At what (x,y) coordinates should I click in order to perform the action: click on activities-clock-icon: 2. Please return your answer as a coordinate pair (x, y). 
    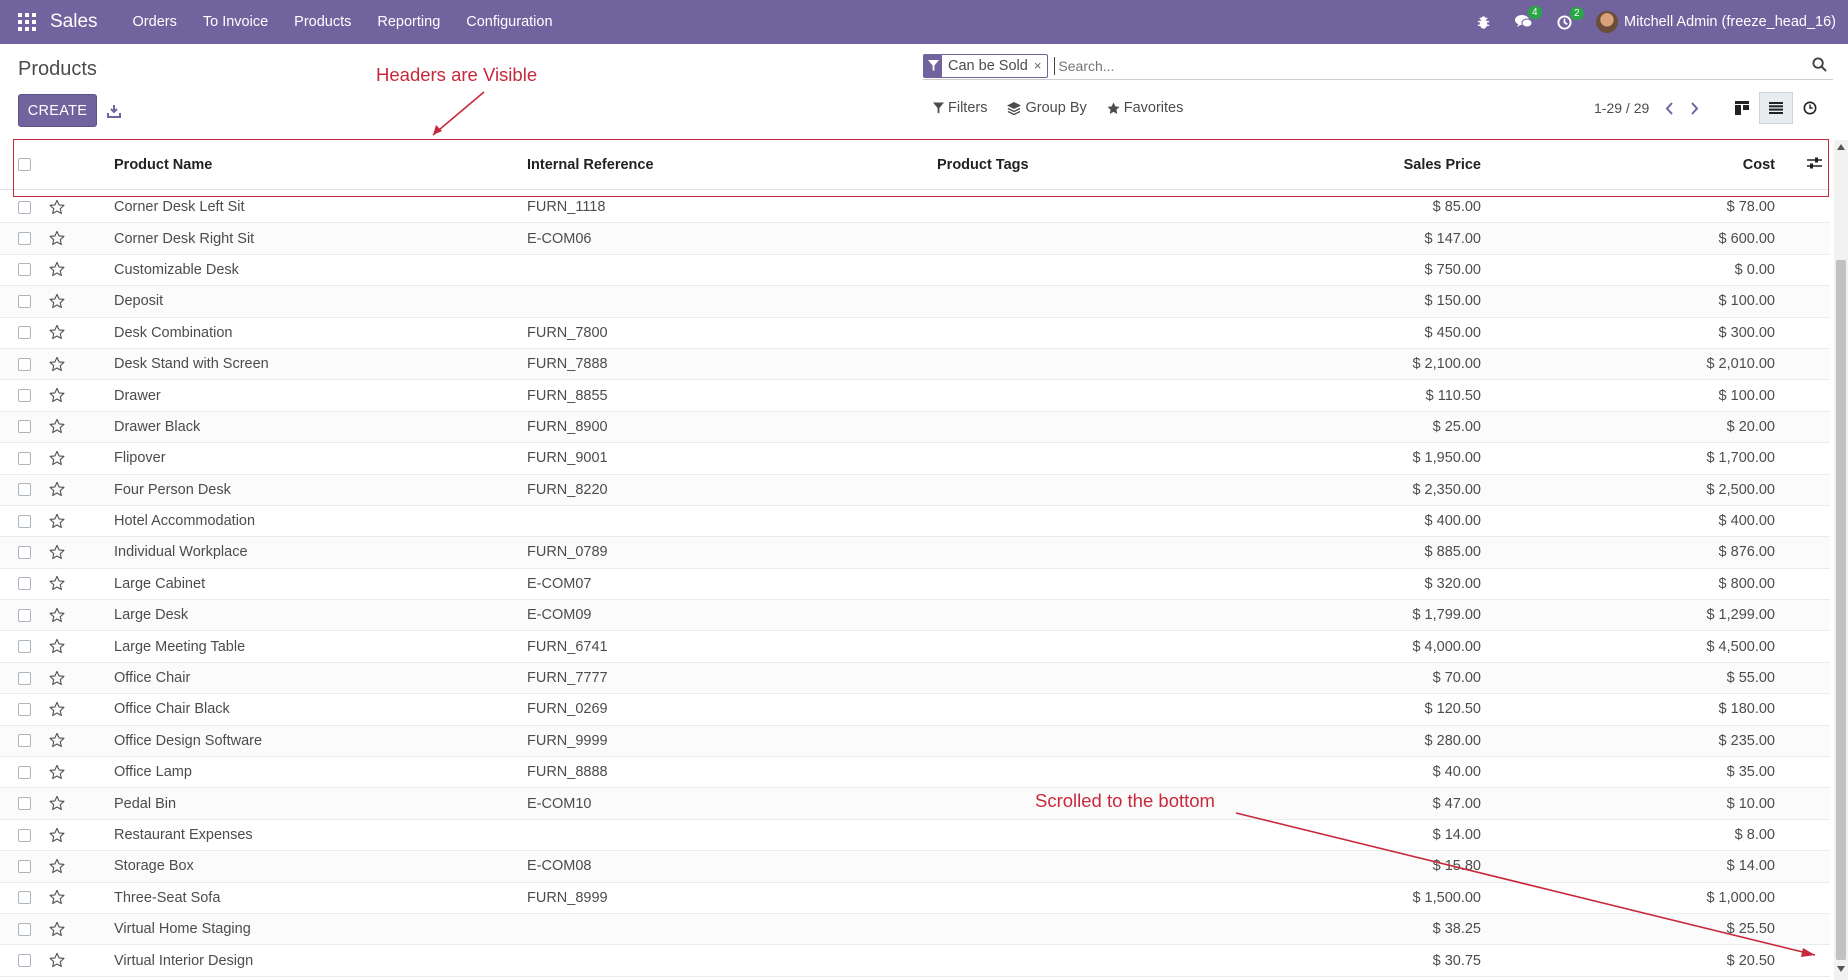
    Looking at the image, I should click on (1570, 18).